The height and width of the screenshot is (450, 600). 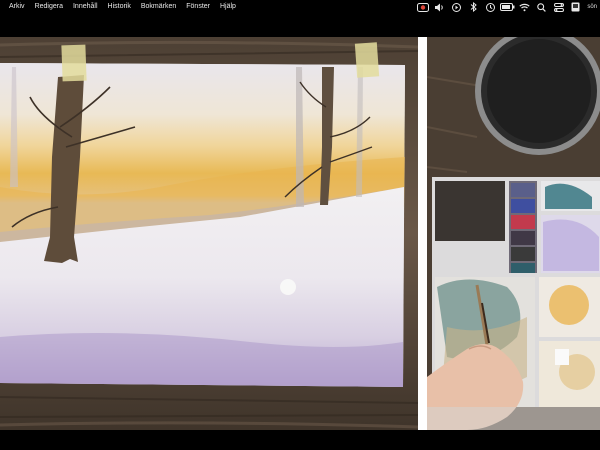 What do you see at coordinates (541, 7) in the screenshot?
I see `search-icon` at bounding box center [541, 7].